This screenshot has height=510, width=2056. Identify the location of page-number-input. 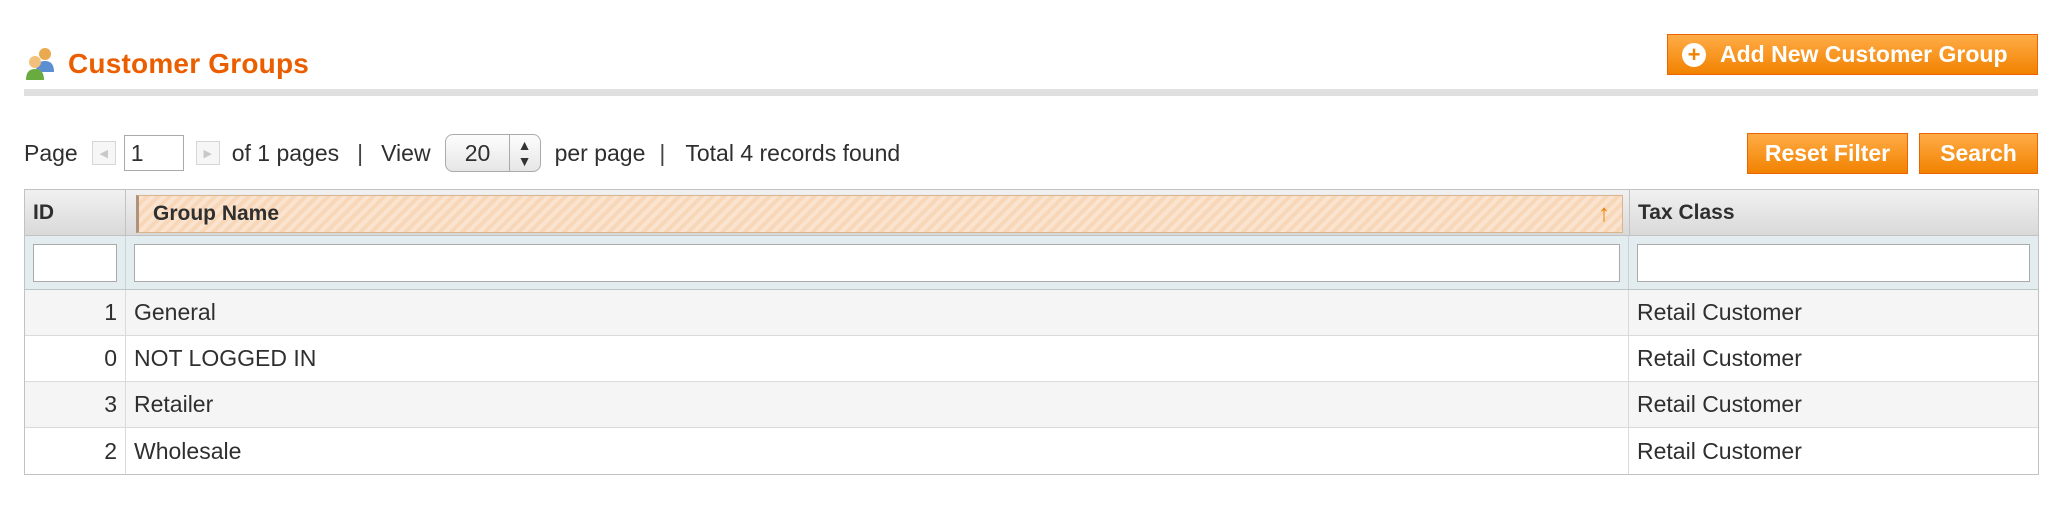
(153, 153).